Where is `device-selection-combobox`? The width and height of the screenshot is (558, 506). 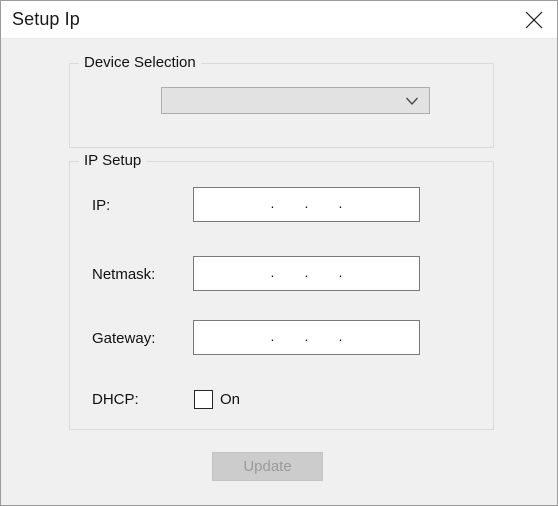 device-selection-combobox is located at coordinates (295, 100).